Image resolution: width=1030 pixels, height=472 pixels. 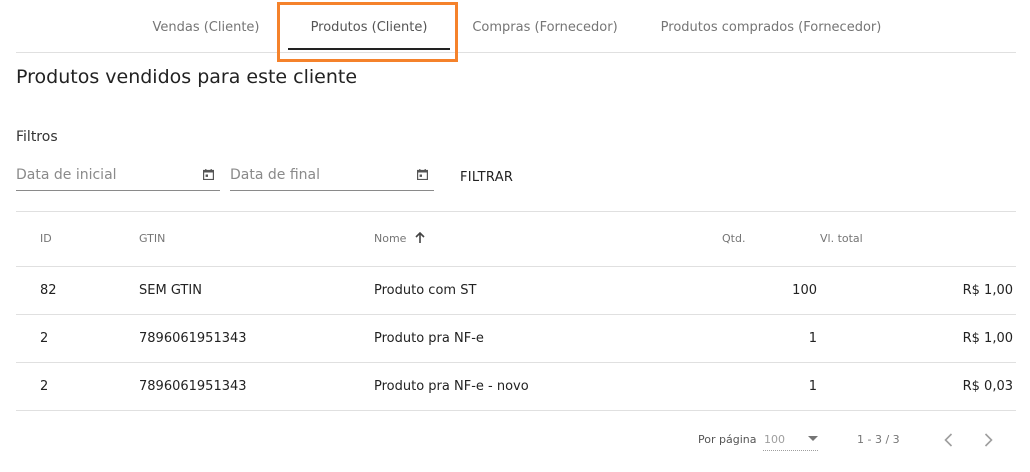 I want to click on cell-nome: Produto pra NF-e, so click(x=429, y=338).